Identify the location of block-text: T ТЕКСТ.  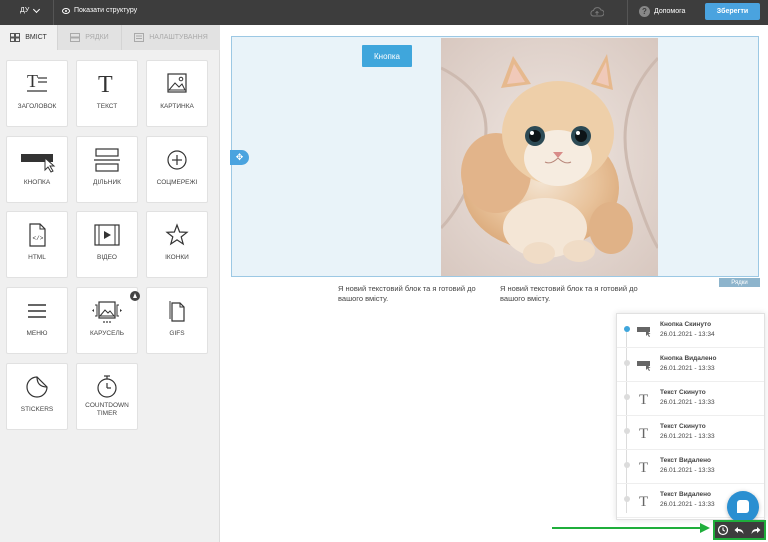
(107, 93).